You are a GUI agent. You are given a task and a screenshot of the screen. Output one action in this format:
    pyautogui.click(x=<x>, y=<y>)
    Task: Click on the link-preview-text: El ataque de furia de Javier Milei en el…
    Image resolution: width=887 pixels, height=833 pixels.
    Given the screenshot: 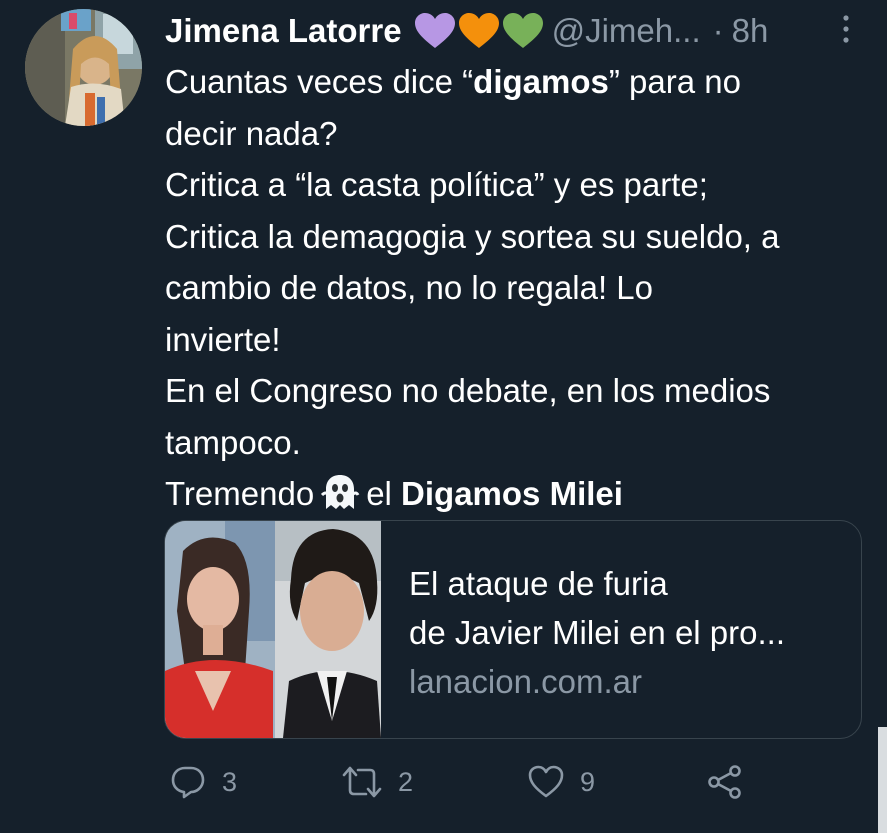 What is the action you would take?
    pyautogui.click(x=583, y=629)
    